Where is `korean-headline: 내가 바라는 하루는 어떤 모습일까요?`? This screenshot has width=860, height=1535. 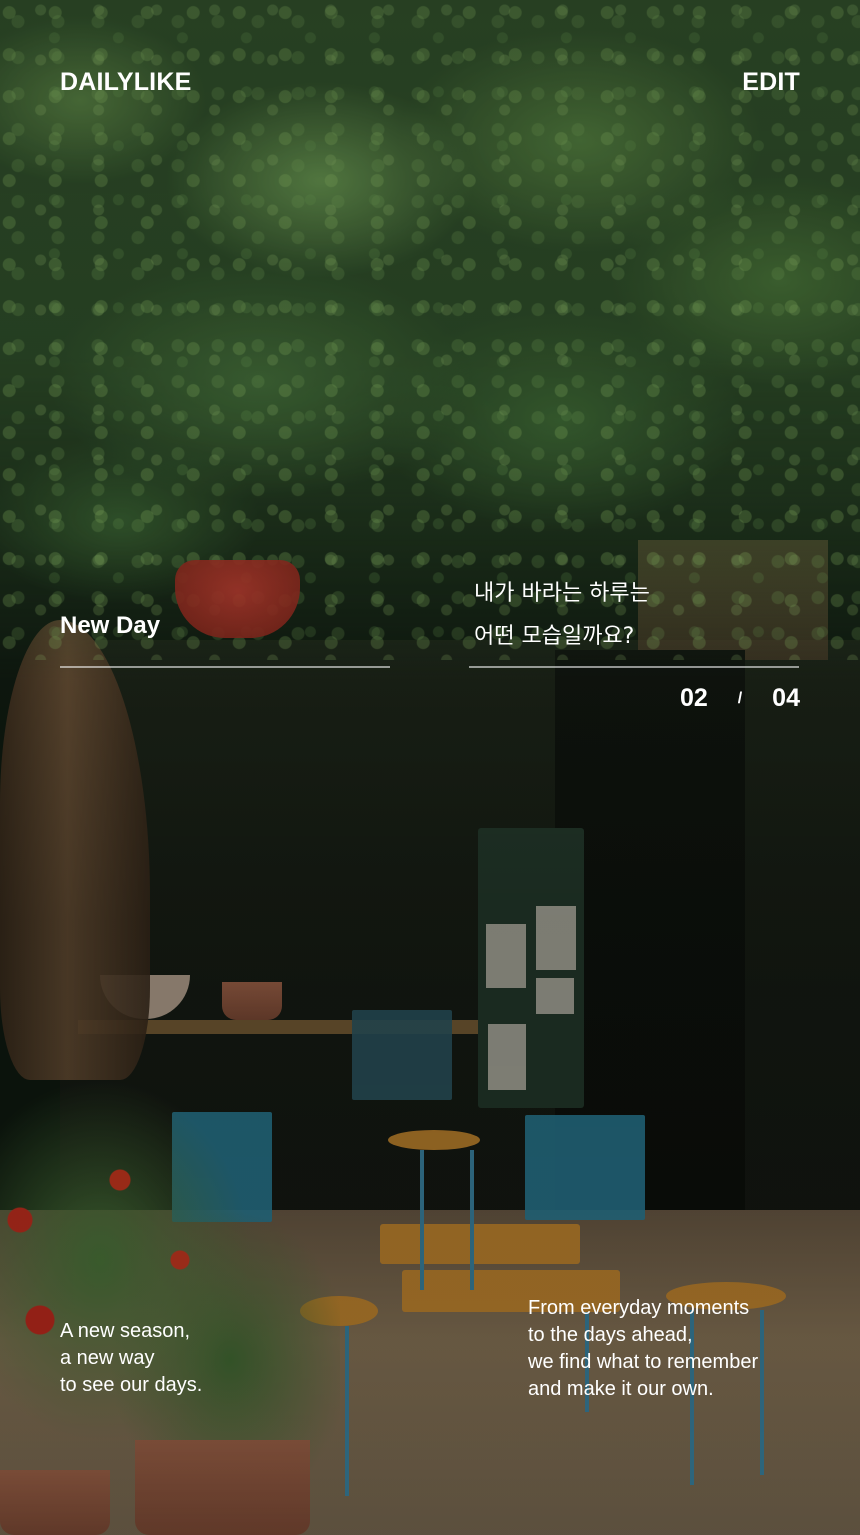
korean-headline: 내가 바라는 하루는 어떤 모습일까요? is located at coordinates (634, 615).